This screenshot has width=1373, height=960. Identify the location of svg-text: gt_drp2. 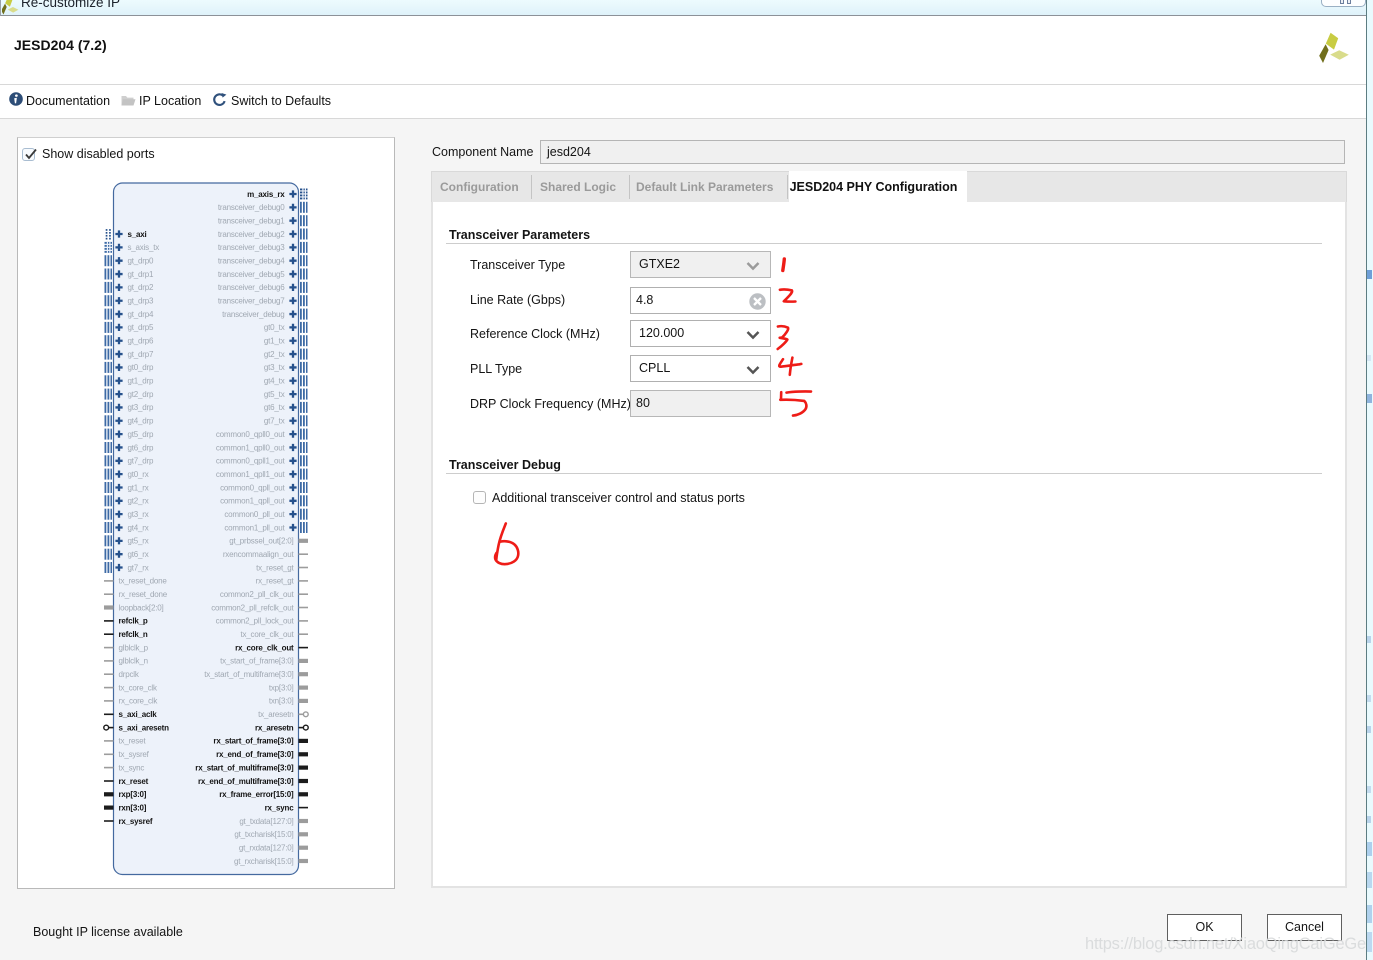
(141, 287).